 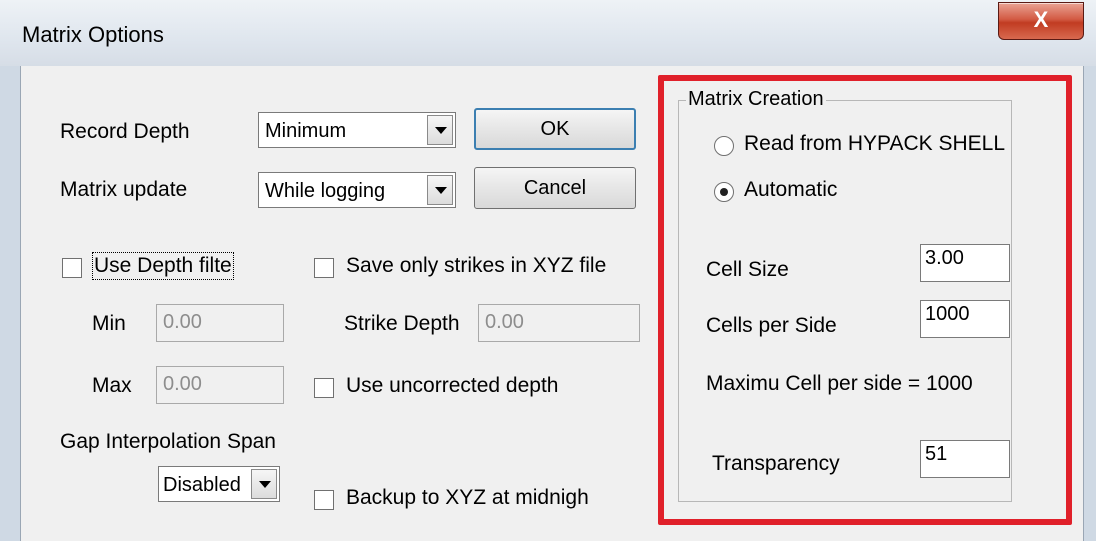 I want to click on matrix-update-label: Matrix update, so click(x=124, y=189).